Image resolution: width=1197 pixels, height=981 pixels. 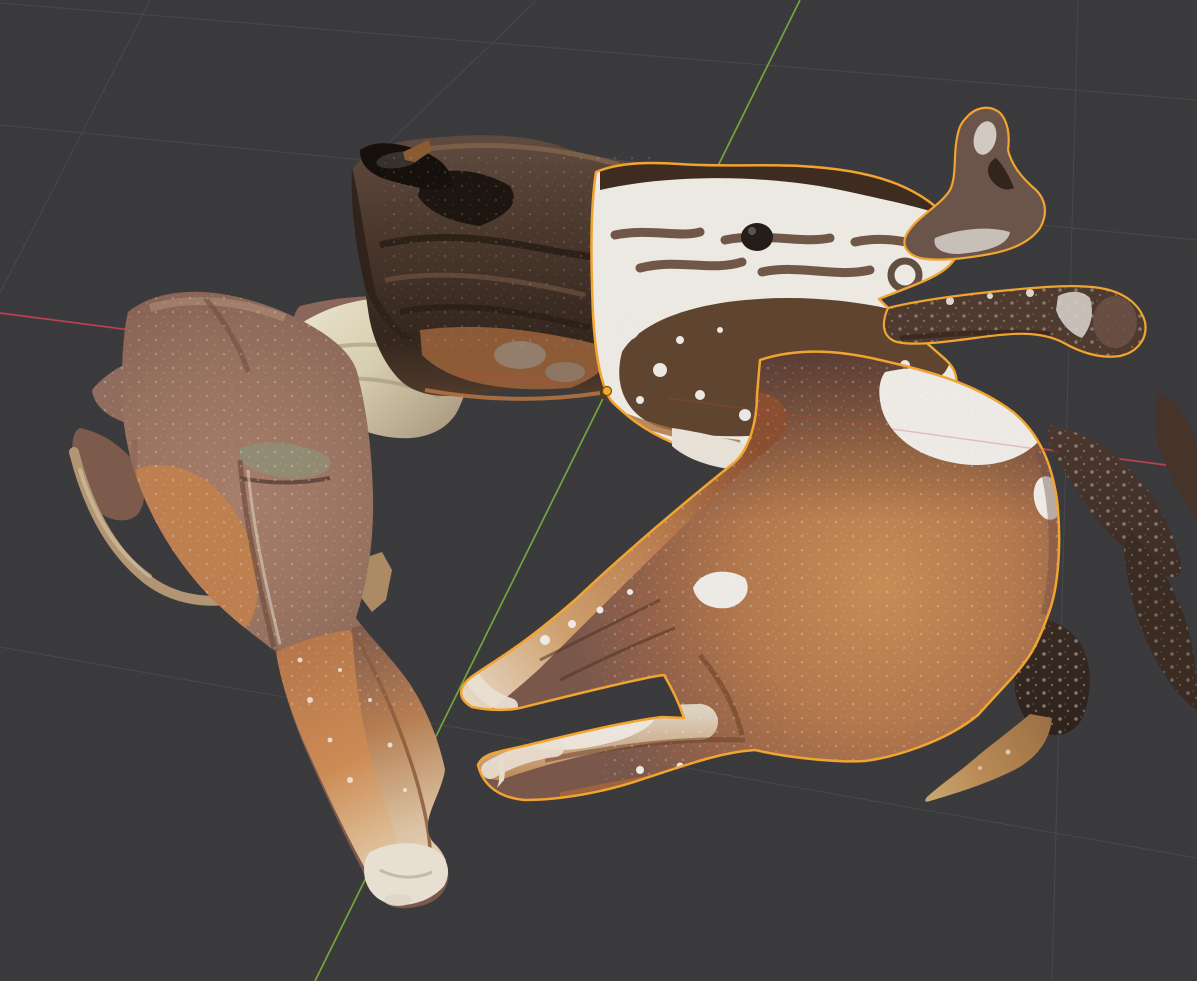 I want to click on origin-dot, so click(x=607, y=391).